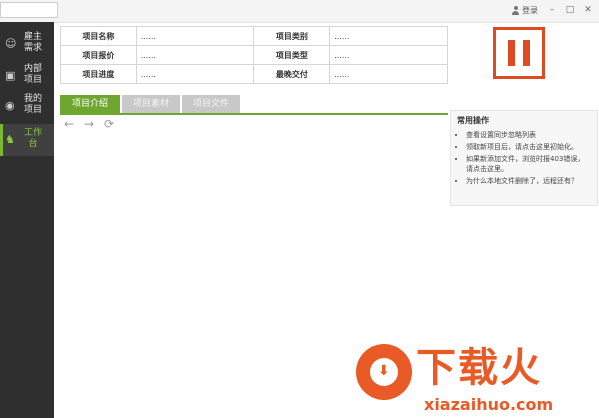  Describe the element at coordinates (292, 74) in the screenshot. I see `label-latest-delivery: 最晚交付` at that location.